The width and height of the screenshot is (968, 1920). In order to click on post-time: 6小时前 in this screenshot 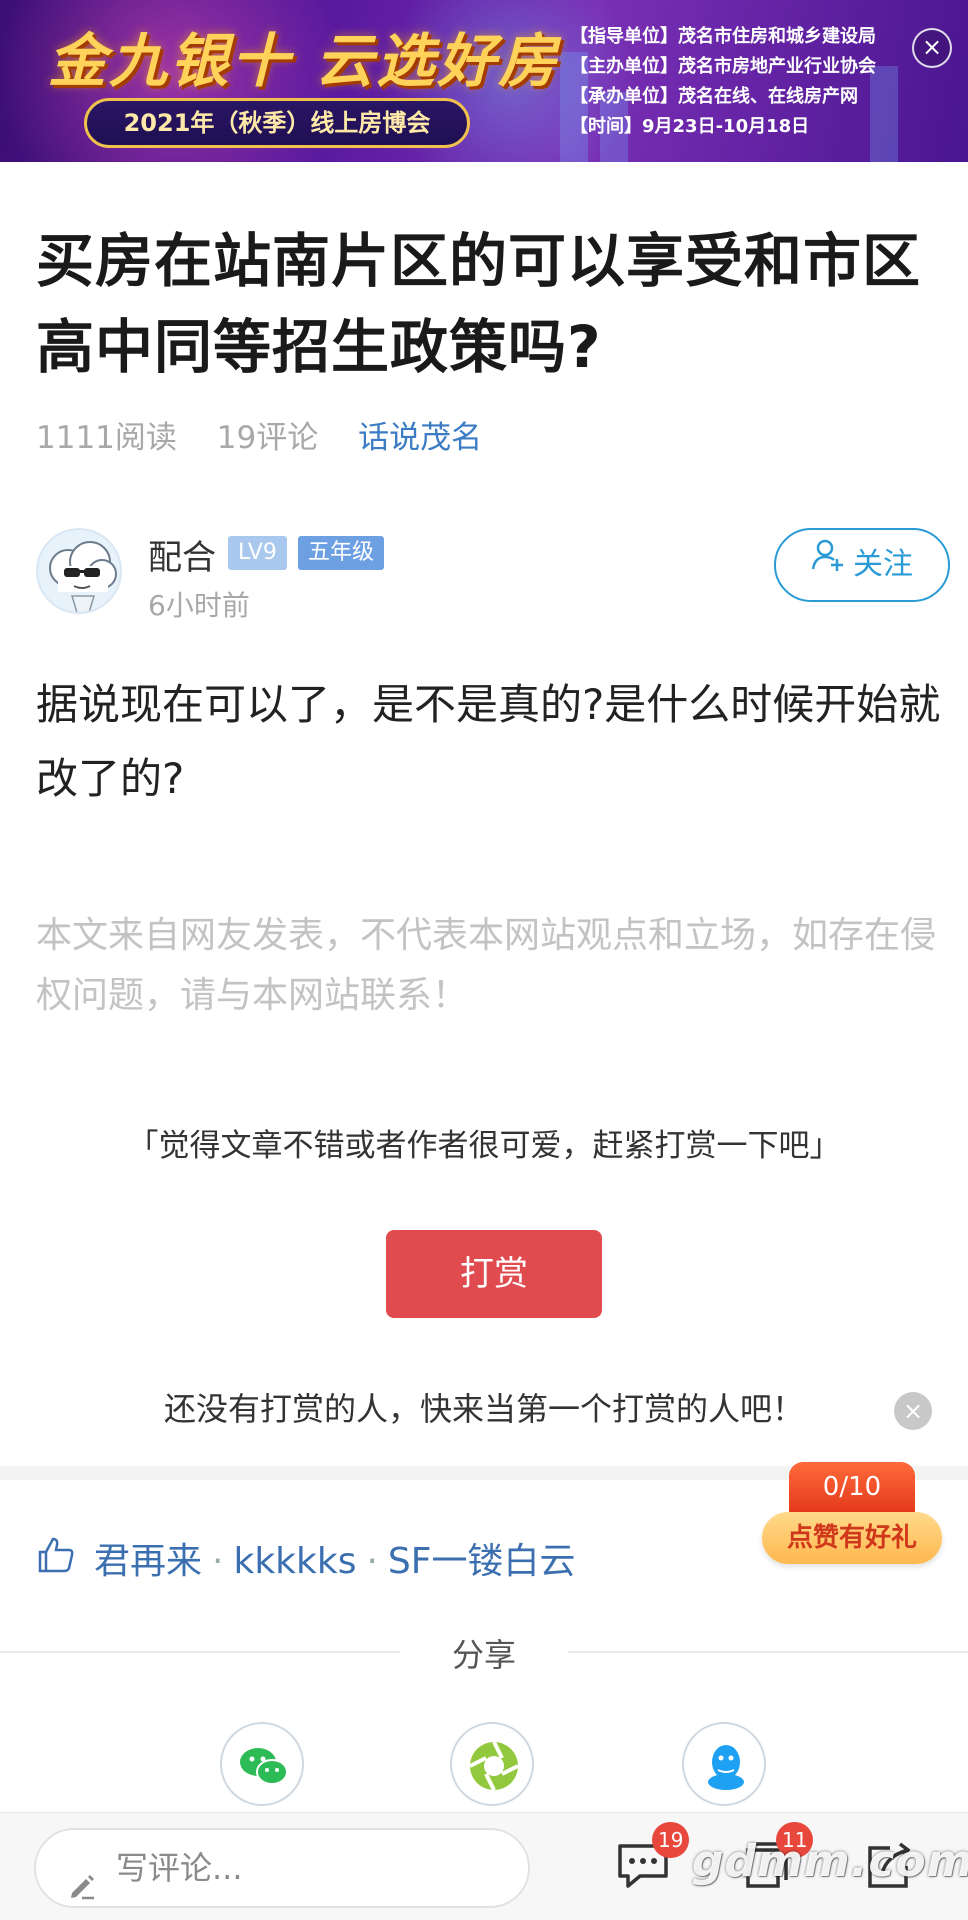, I will do `click(199, 605)`.